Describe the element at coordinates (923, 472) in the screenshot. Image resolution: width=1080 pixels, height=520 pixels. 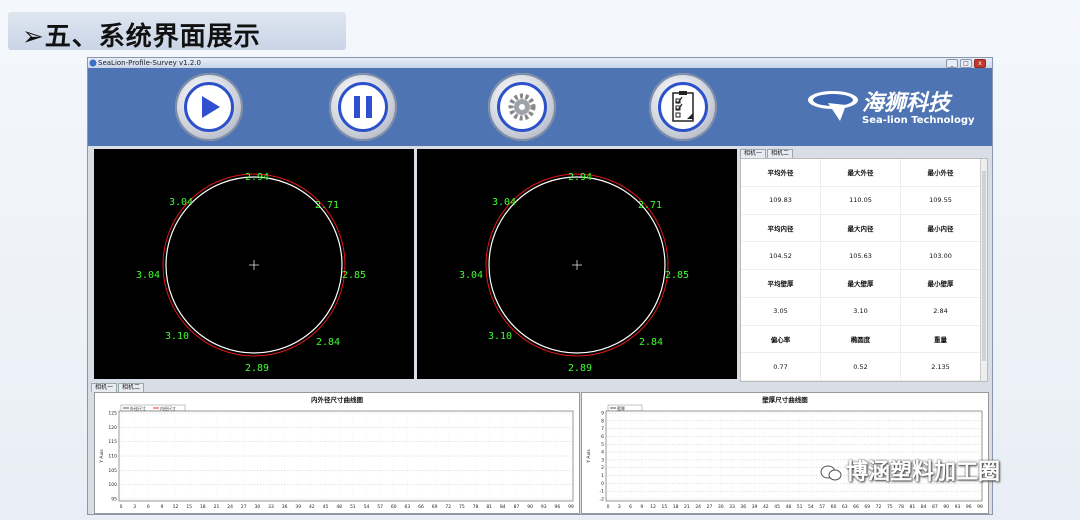
I see `watermark-text: 博涵塑料加工圈` at that location.